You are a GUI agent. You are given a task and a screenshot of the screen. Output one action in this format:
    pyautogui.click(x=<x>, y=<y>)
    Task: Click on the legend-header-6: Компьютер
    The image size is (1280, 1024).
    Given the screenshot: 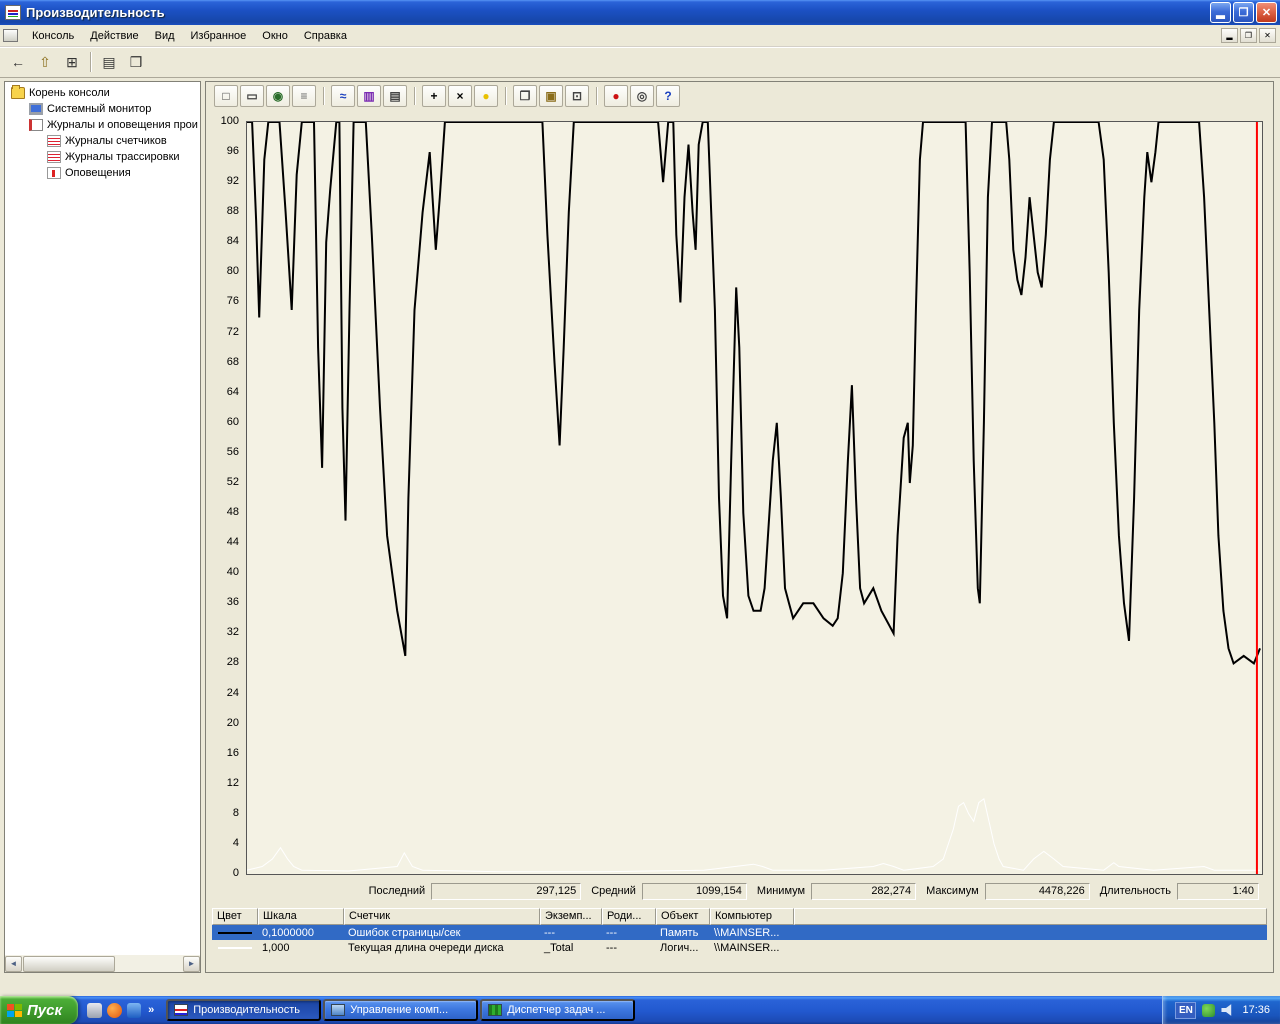 What is the action you would take?
    pyautogui.click(x=752, y=916)
    